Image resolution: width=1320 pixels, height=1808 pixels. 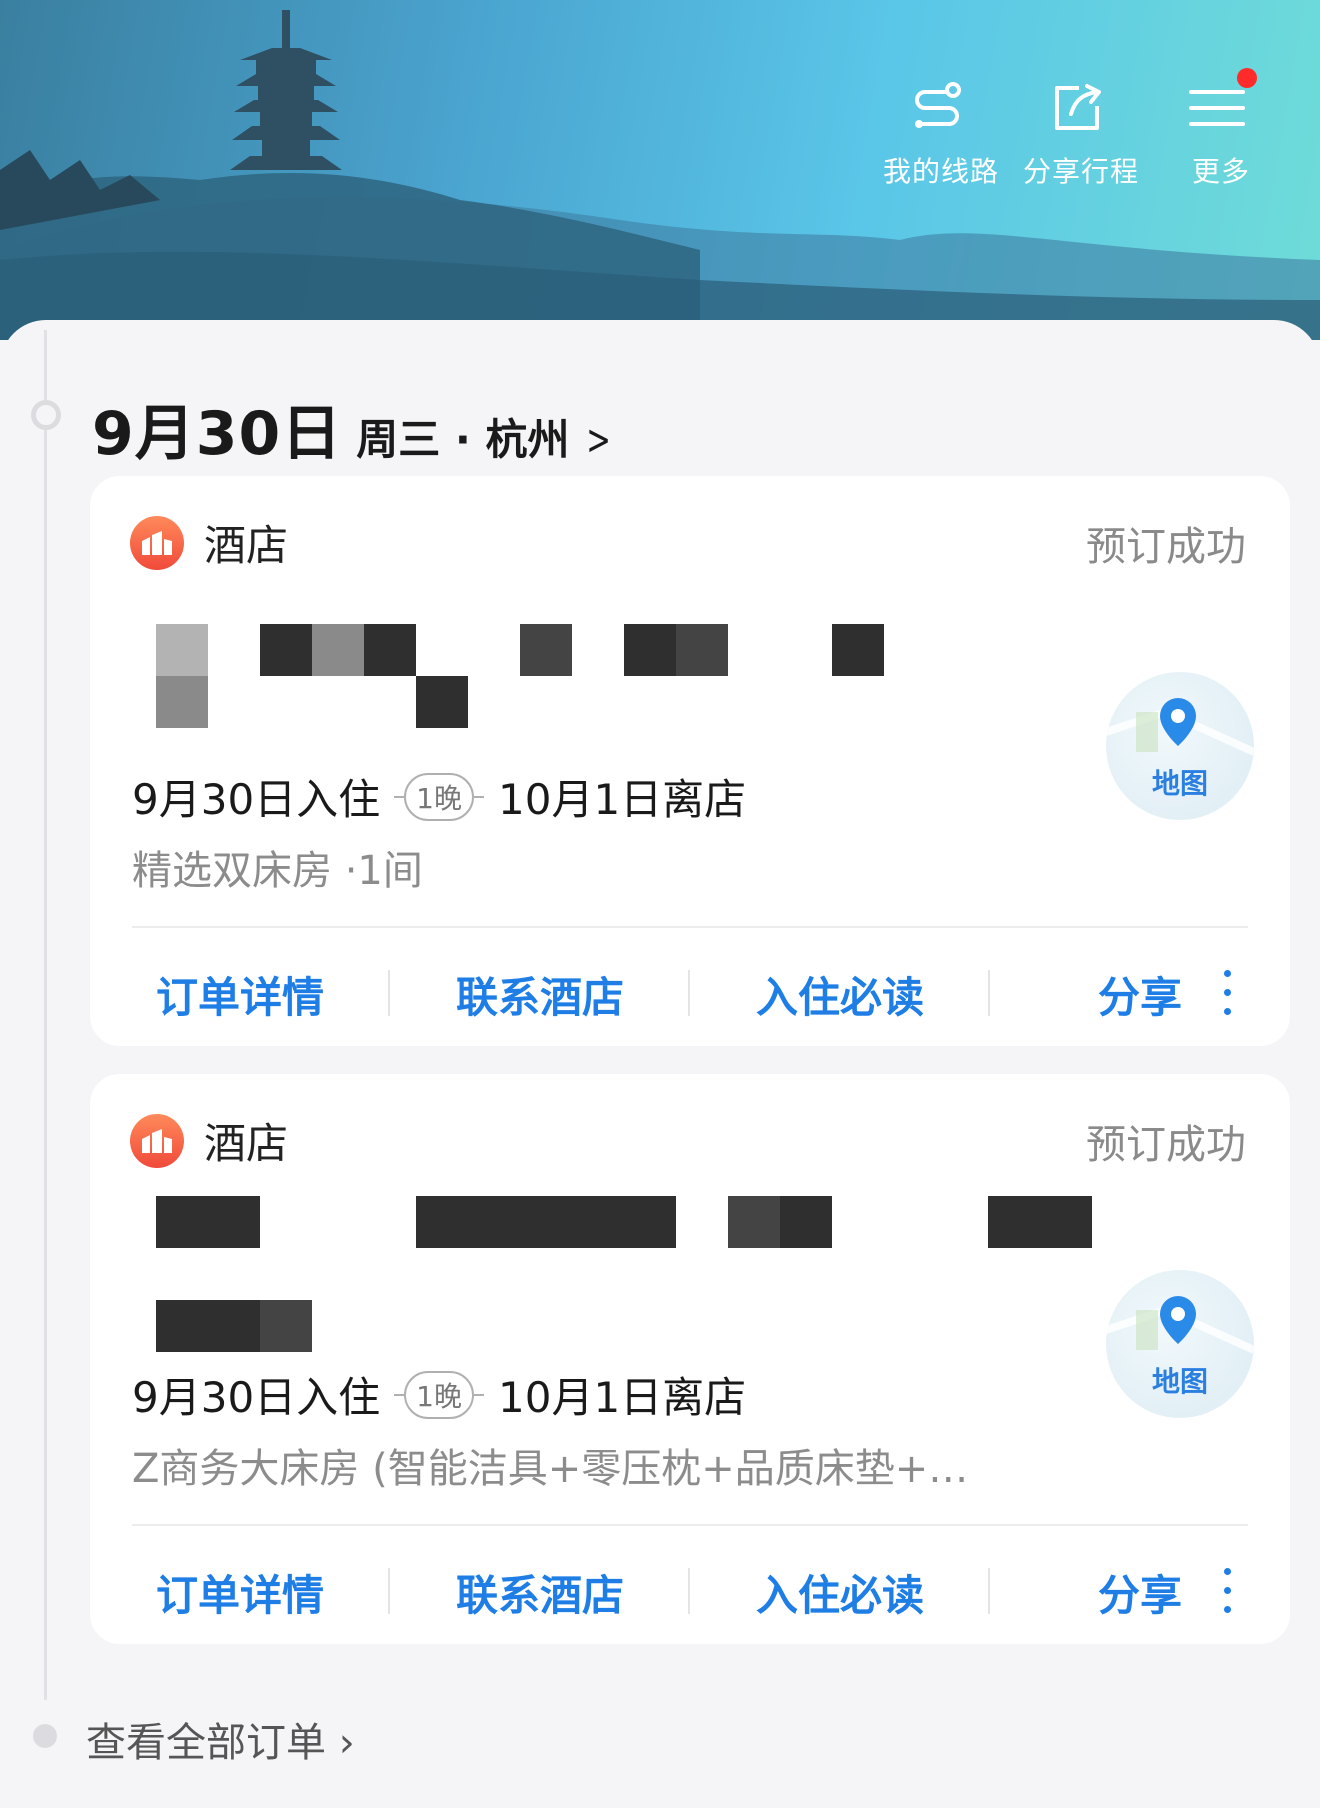 I want to click on my-route-label: 我的线路, so click(x=940, y=171).